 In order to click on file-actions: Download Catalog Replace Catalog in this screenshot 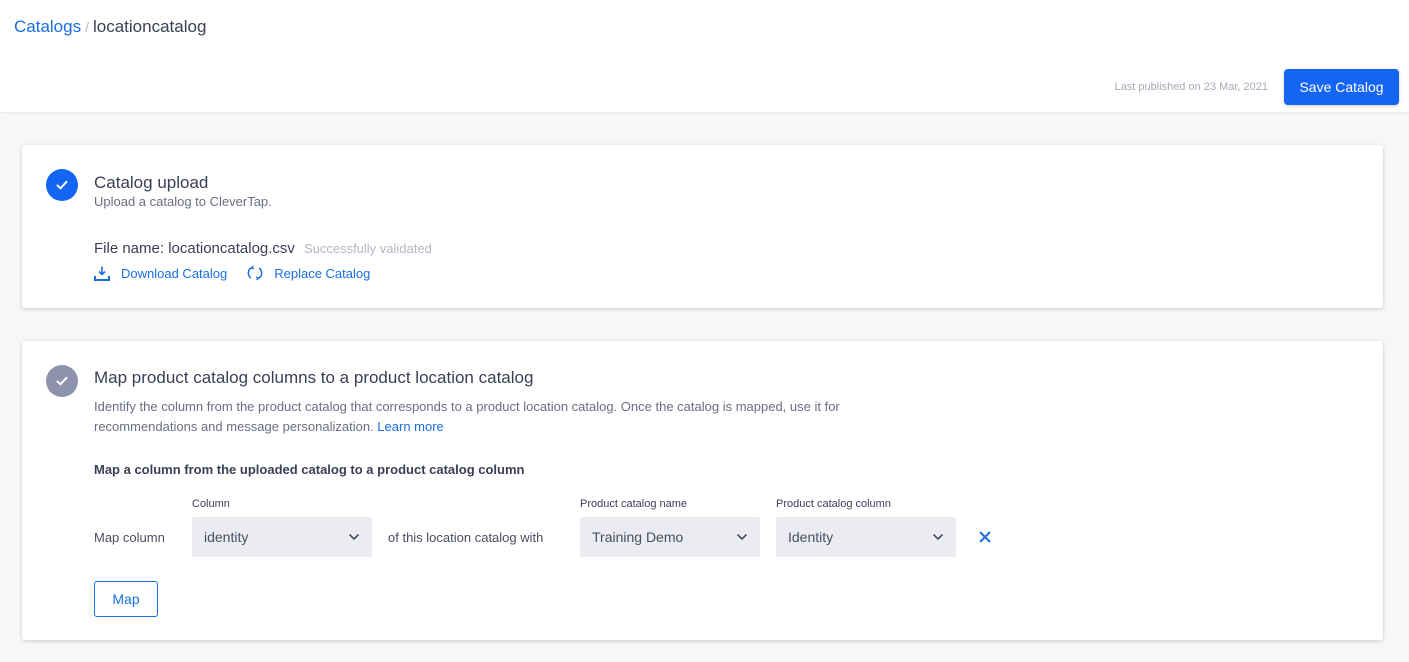, I will do `click(232, 273)`.